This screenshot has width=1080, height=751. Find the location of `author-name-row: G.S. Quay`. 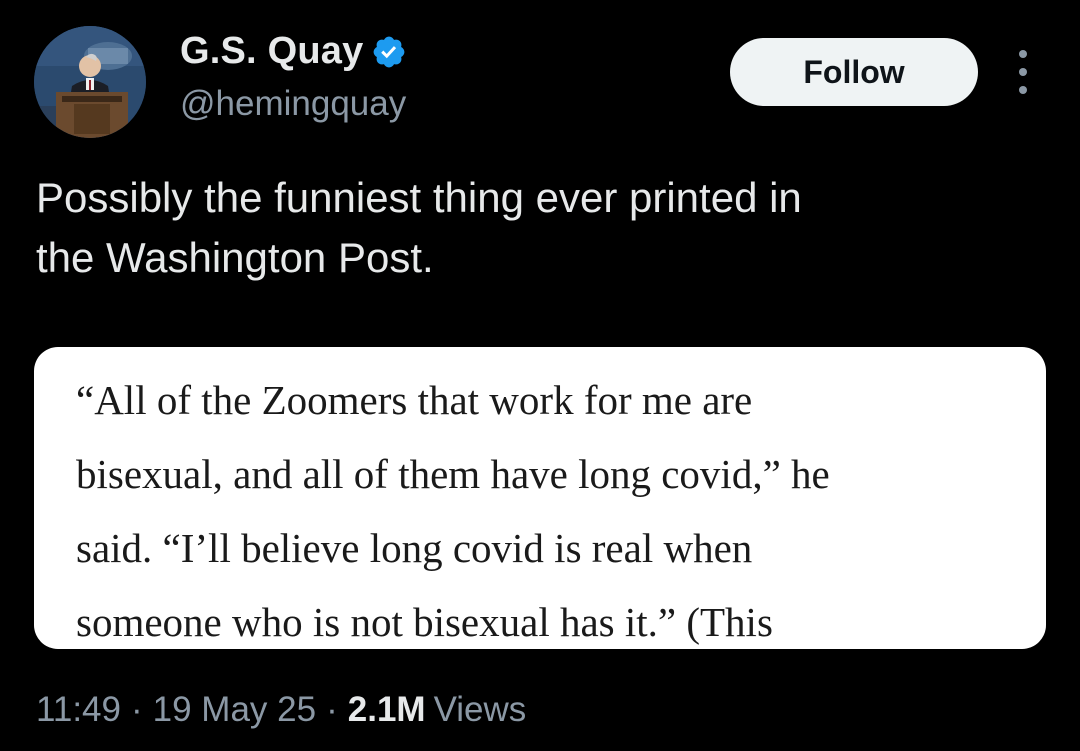

author-name-row: G.S. Quay is located at coordinates (293, 51).